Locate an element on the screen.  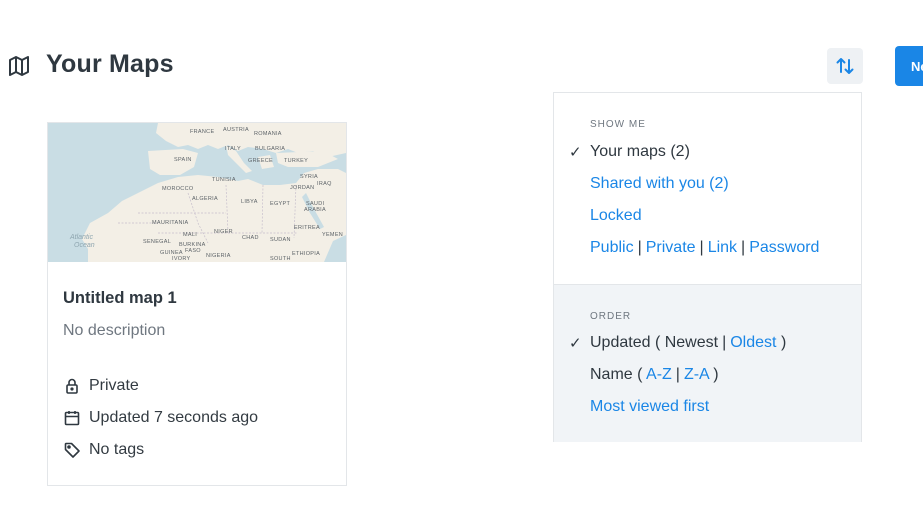
new-map-button: New is located at coordinates (909, 66).